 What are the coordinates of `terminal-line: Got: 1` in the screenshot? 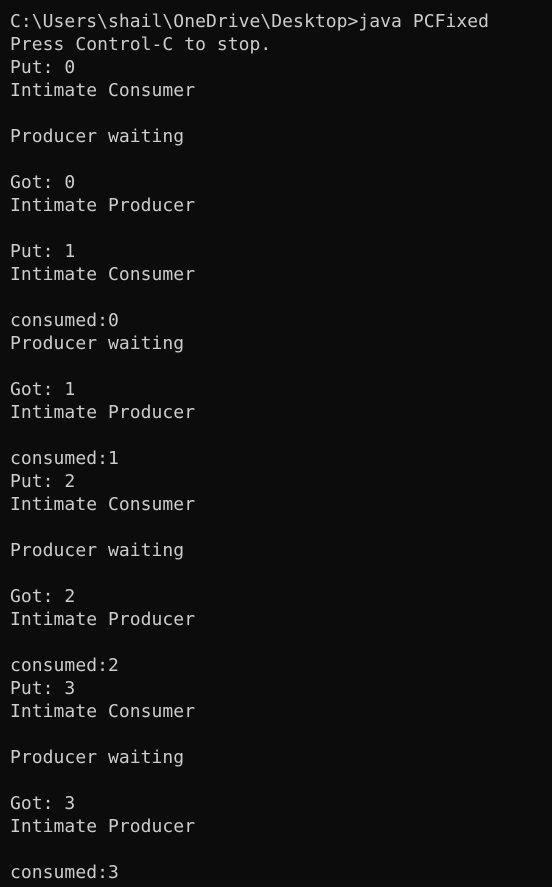 It's located at (43, 389).